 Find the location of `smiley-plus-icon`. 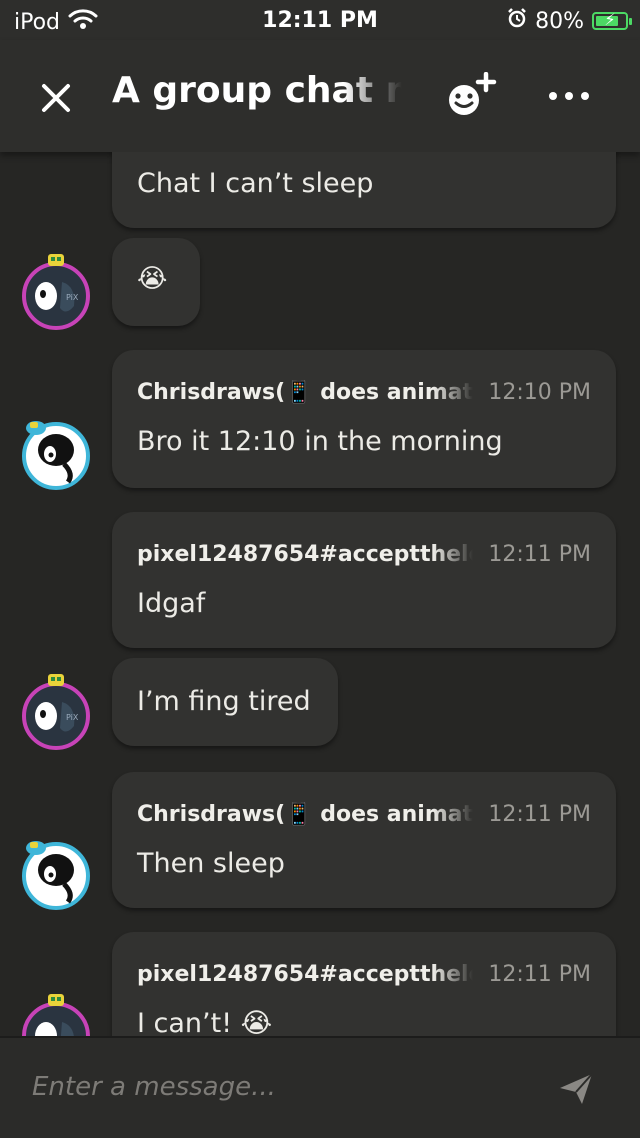

smiley-plus-icon is located at coordinates (473, 93).